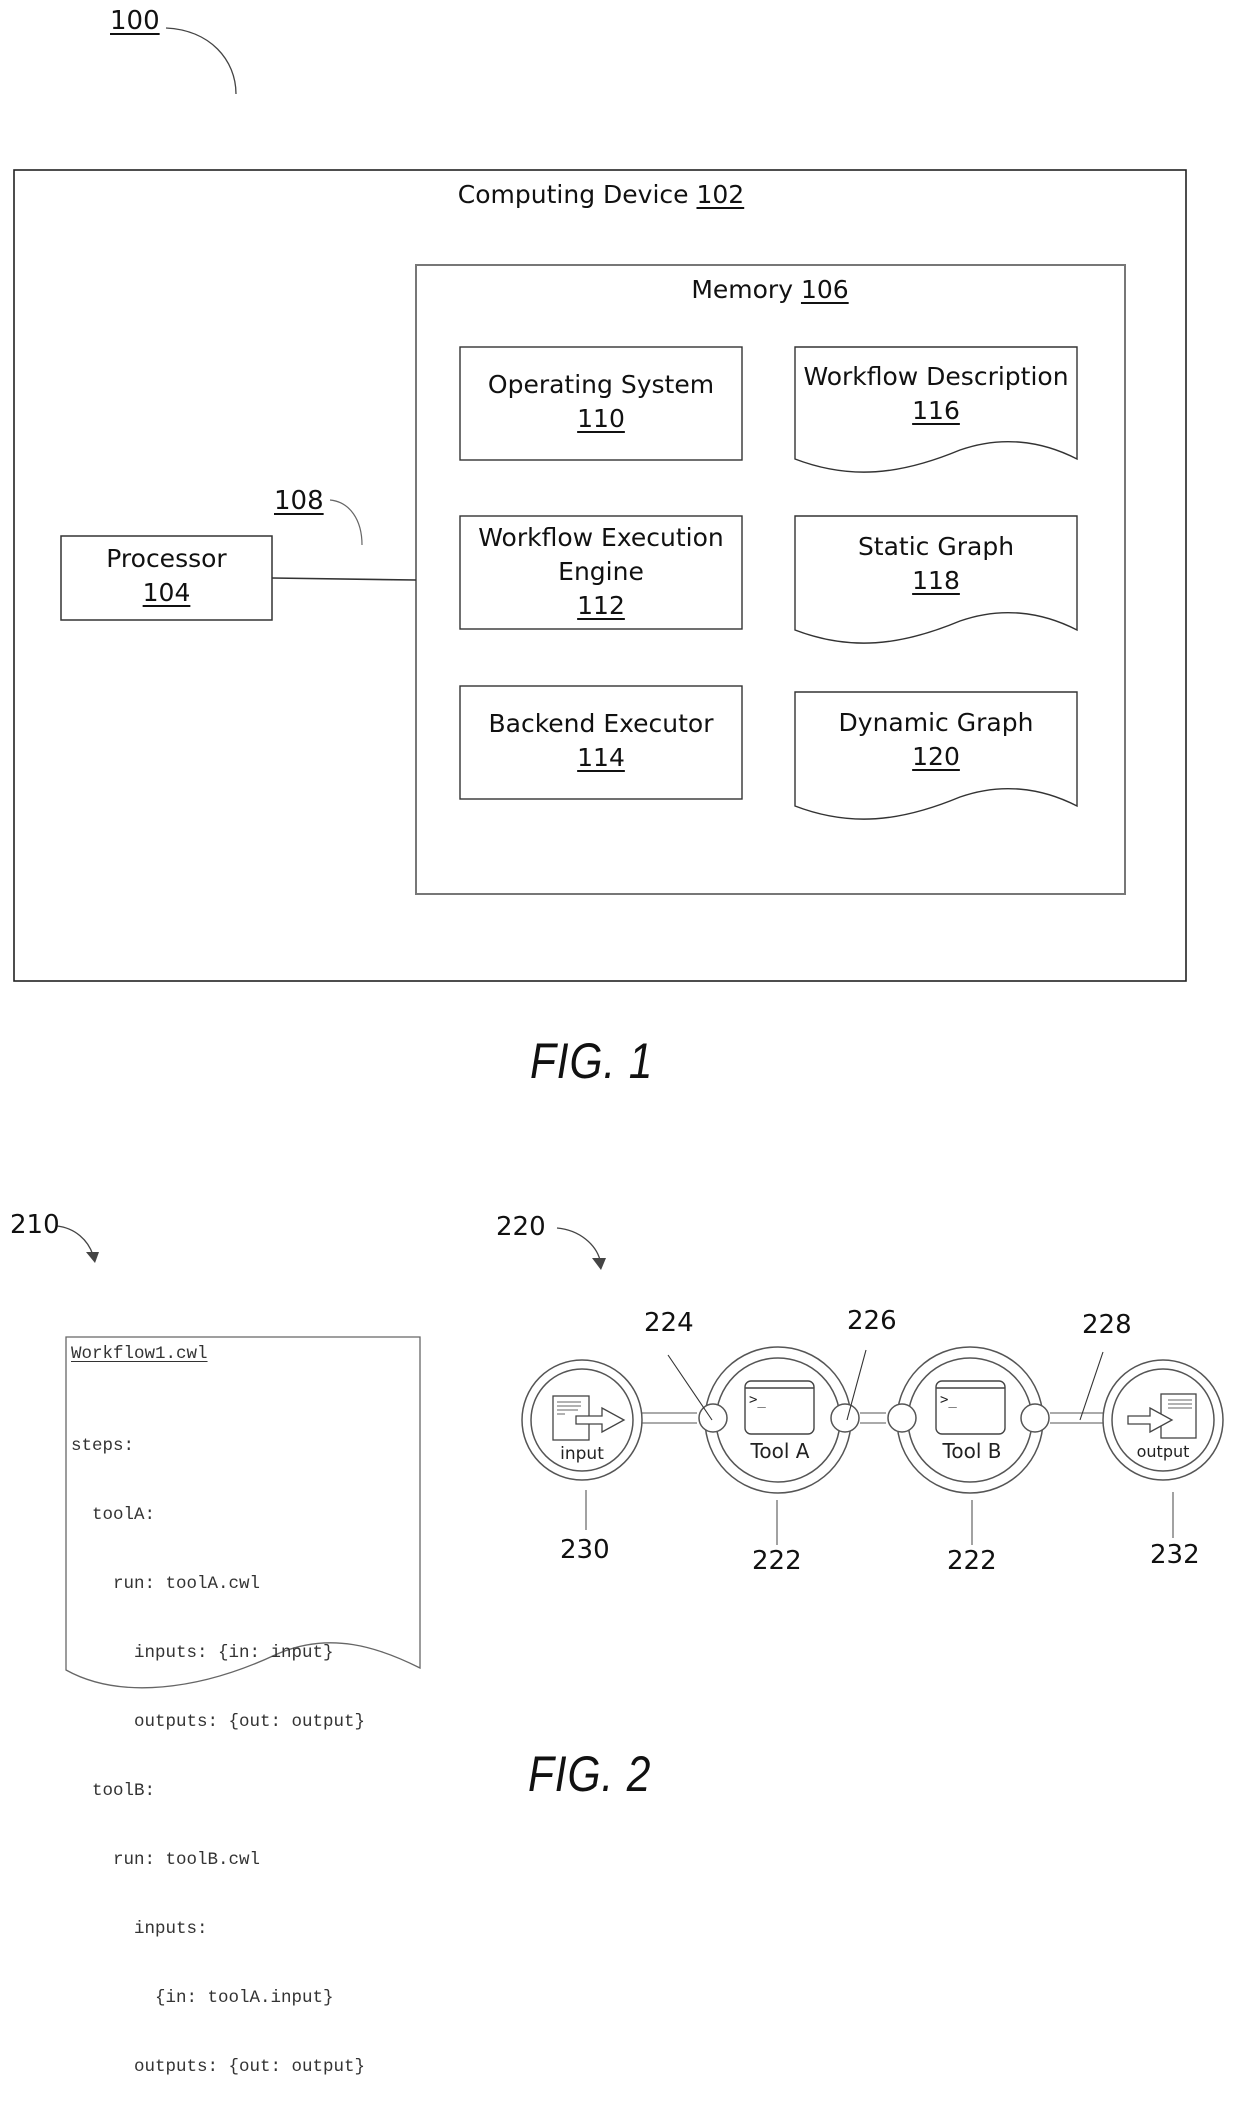  Describe the element at coordinates (113, 1791) in the screenshot. I see `code-line: toolB:` at that location.